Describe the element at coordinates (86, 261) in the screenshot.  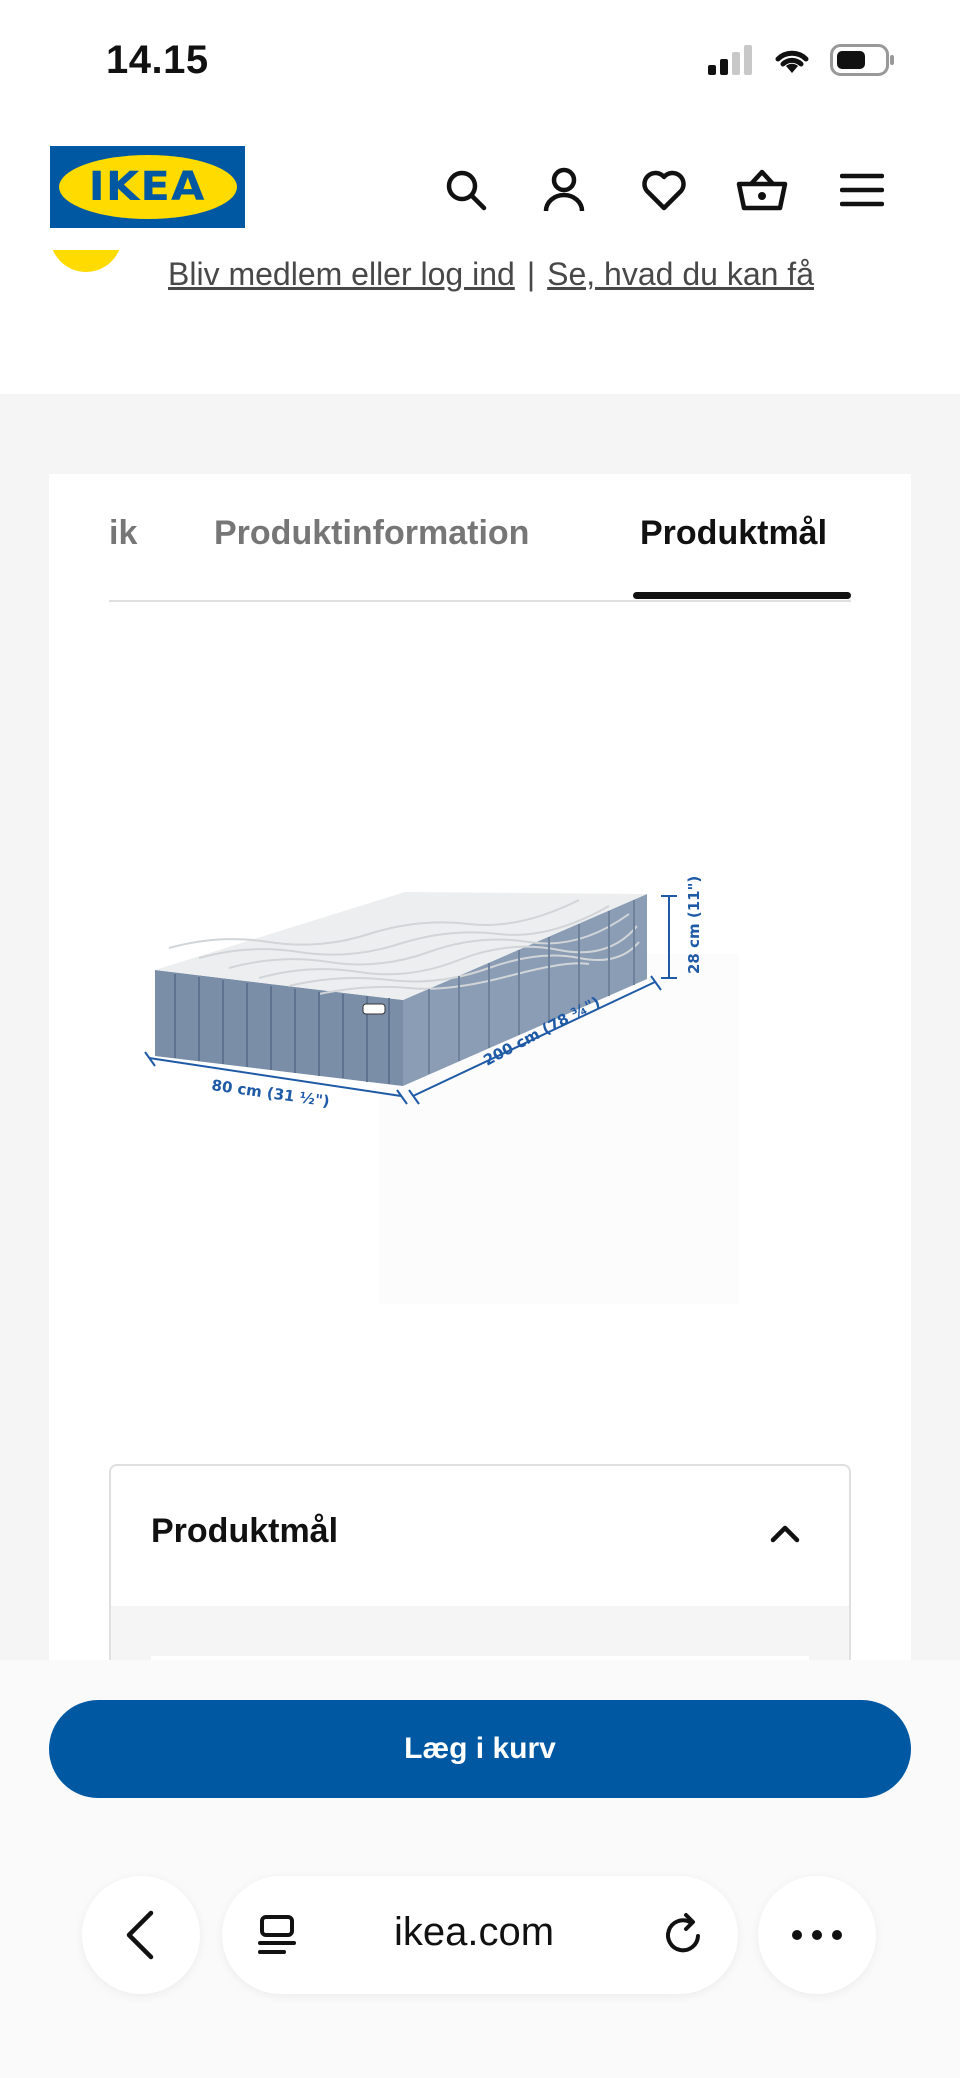
I see `member-badge-icon` at that location.